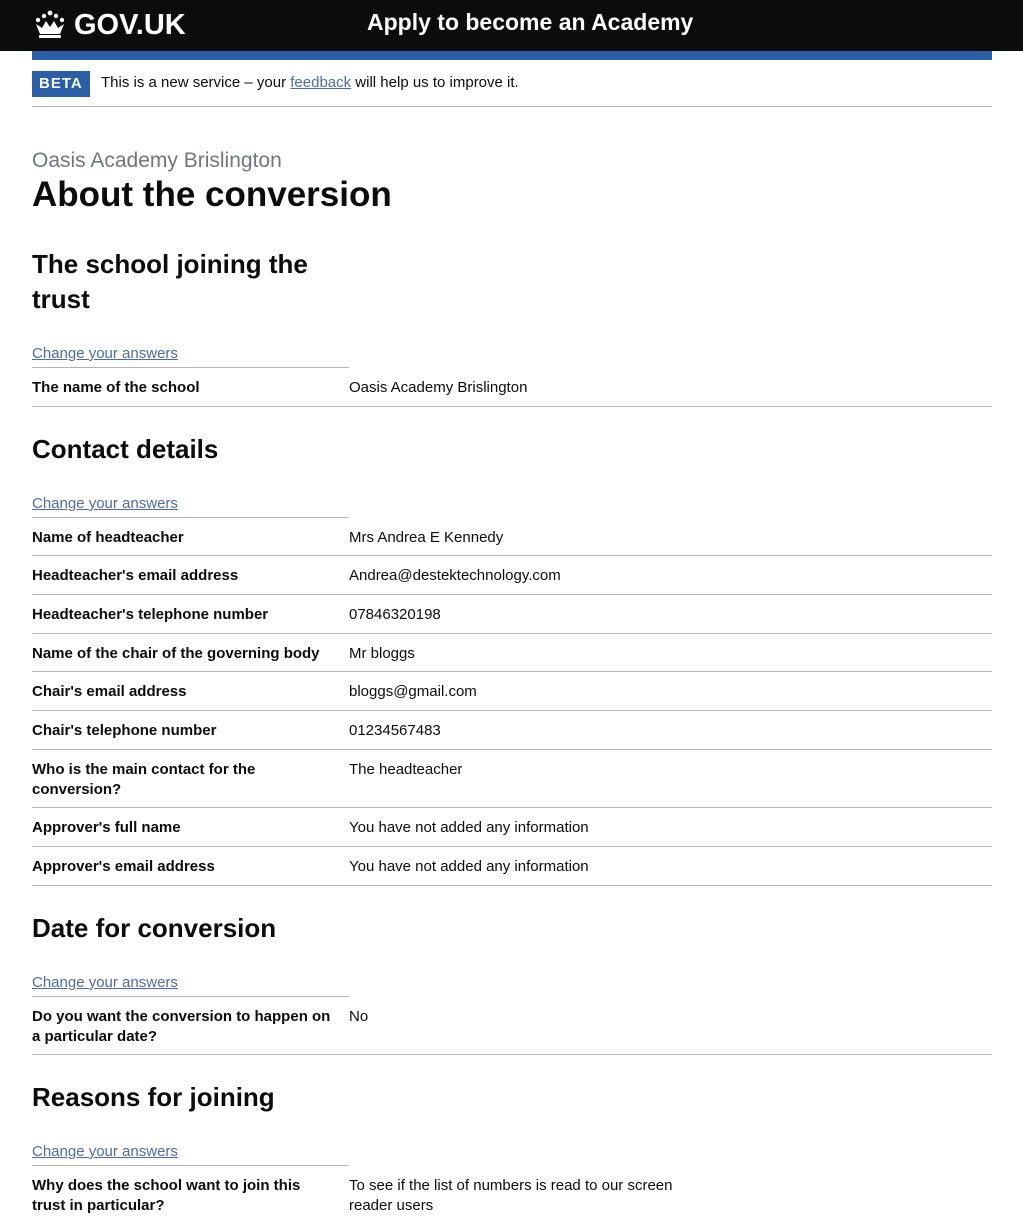  What do you see at coordinates (196, 82) in the screenshot?
I see `phase-text-before: This is a new service – your` at bounding box center [196, 82].